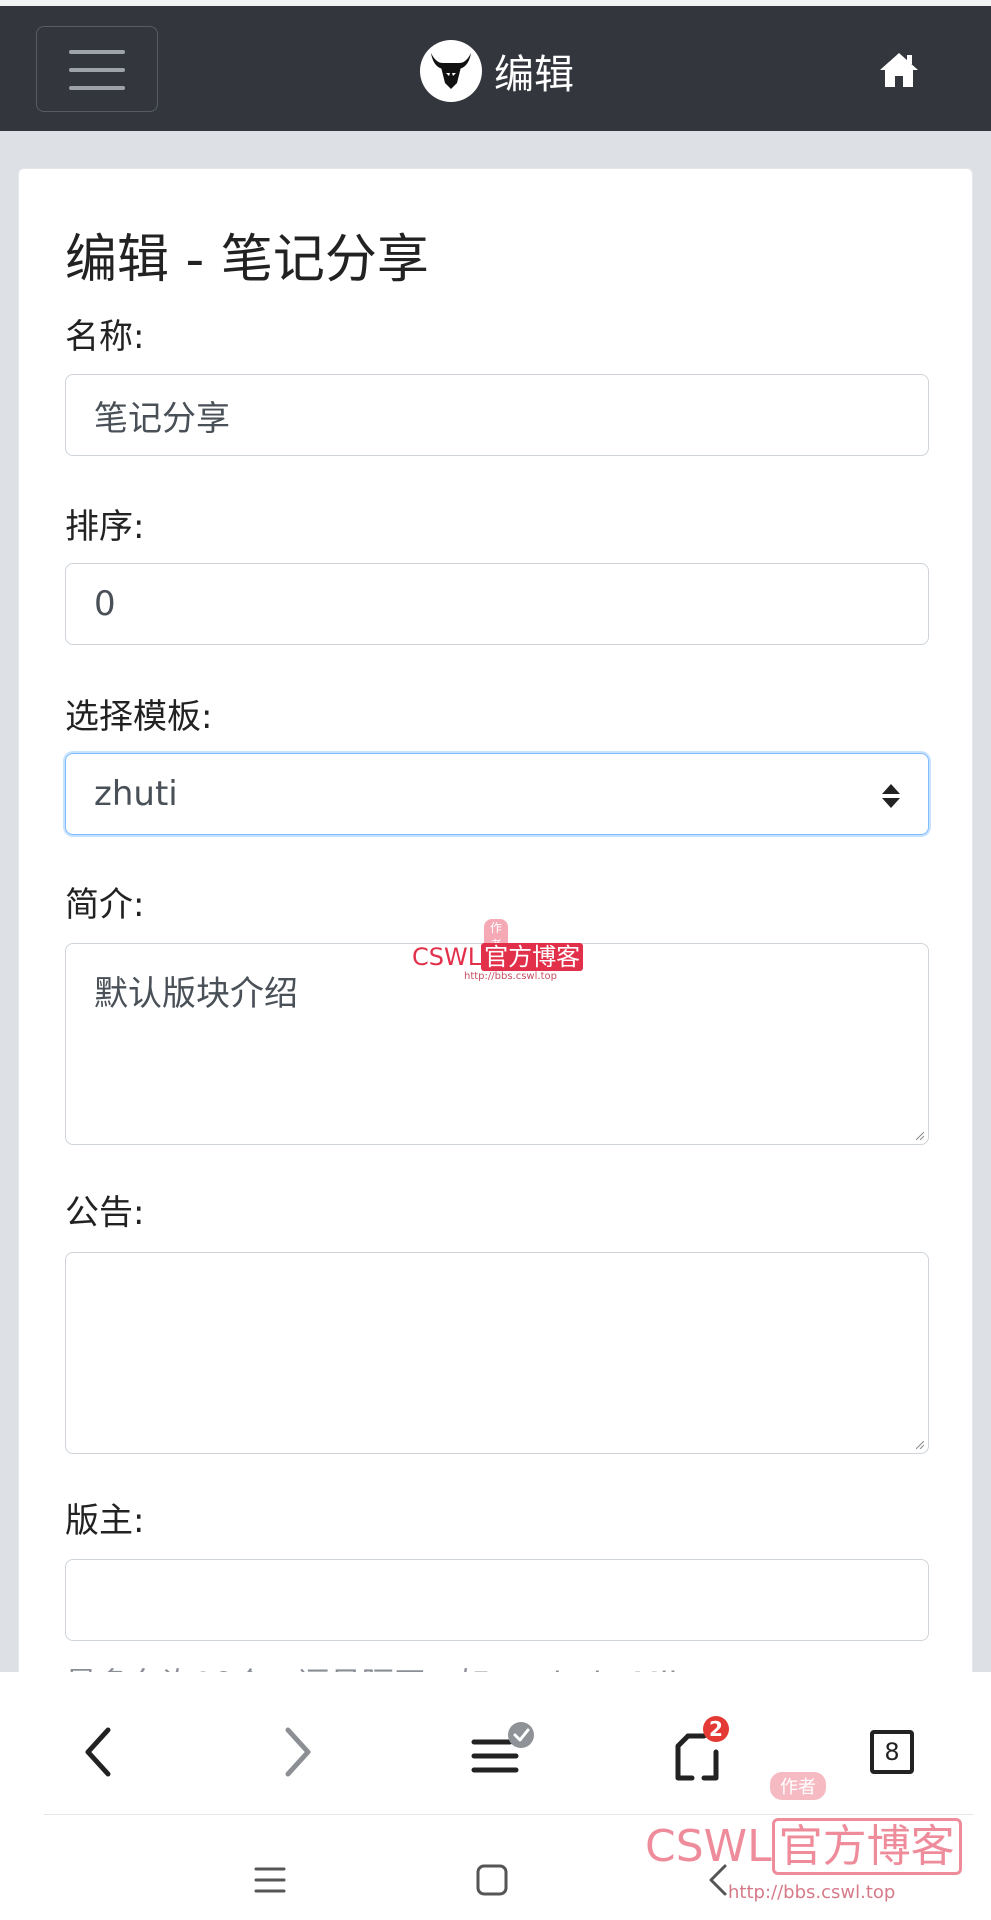 Image resolution: width=991 pixels, height=1920 pixels. Describe the element at coordinates (509, 1814) in the screenshot. I see `bottom-divider` at that location.